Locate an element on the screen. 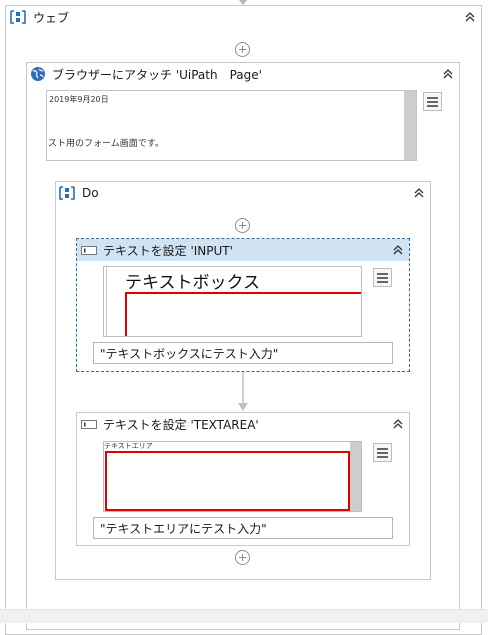  textarea-preview-text: テキストエリア is located at coordinates (128, 446).